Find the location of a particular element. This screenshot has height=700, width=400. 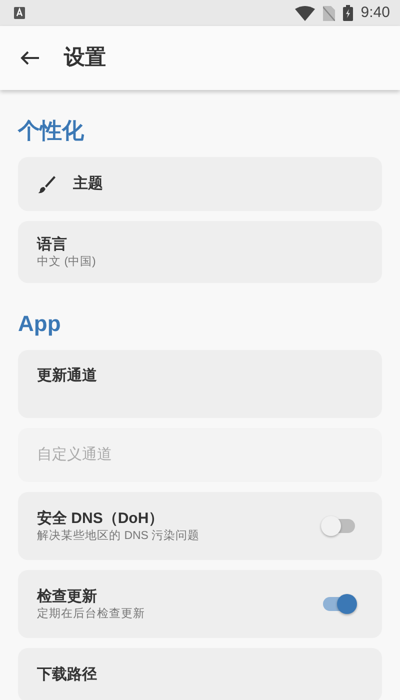

item-subtitle: 解决某些地区的 DNS 污染问题 is located at coordinates (119, 536).